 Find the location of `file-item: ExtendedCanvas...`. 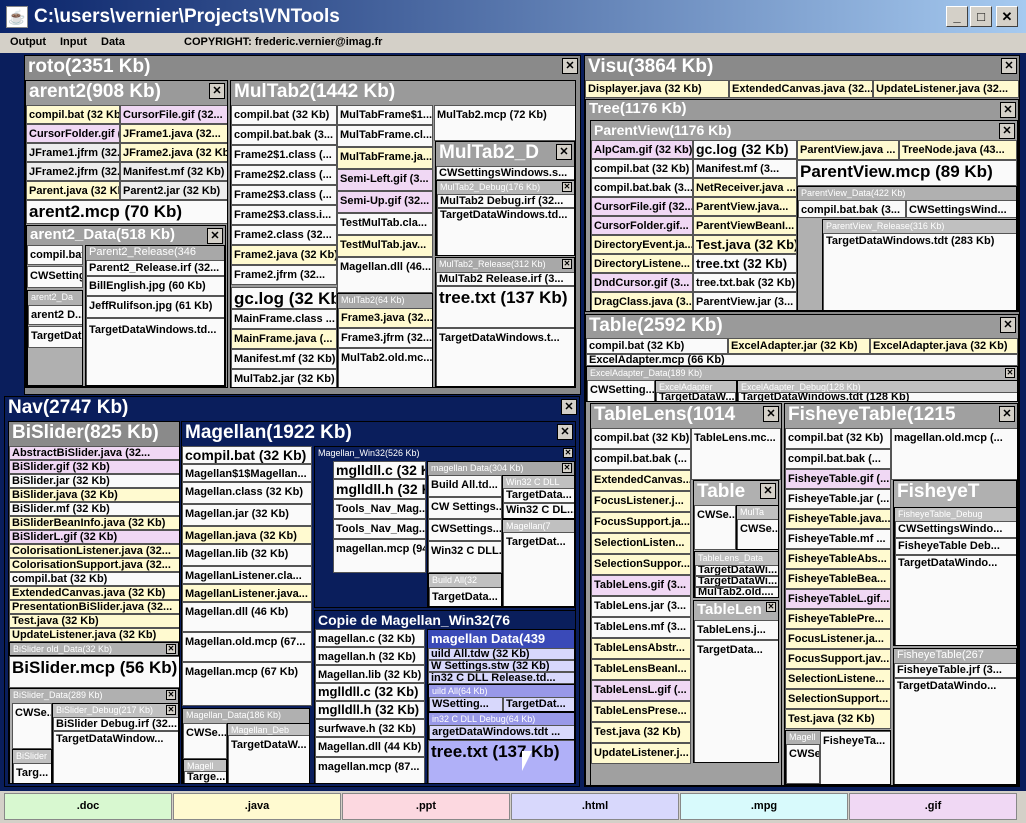

file-item: ExtendedCanvas... is located at coordinates (641, 480).